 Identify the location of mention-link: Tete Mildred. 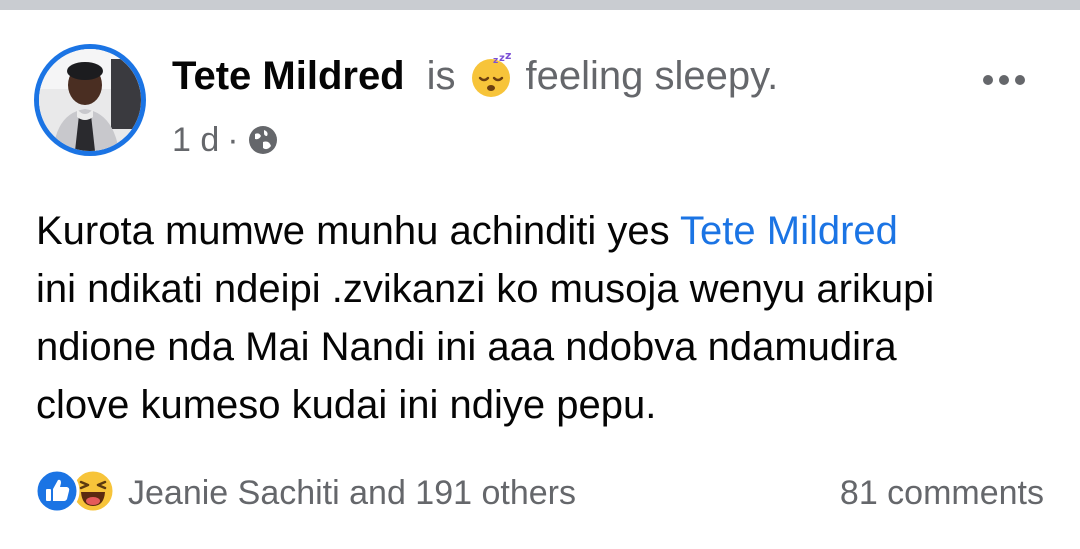
(789, 231).